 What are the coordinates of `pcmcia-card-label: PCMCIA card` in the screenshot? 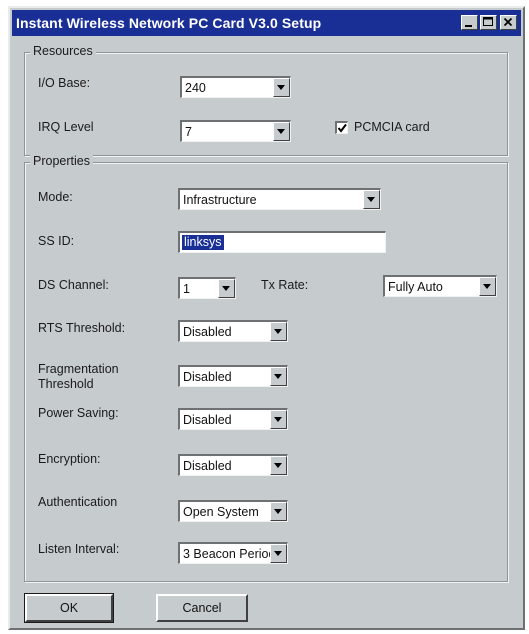 It's located at (392, 127).